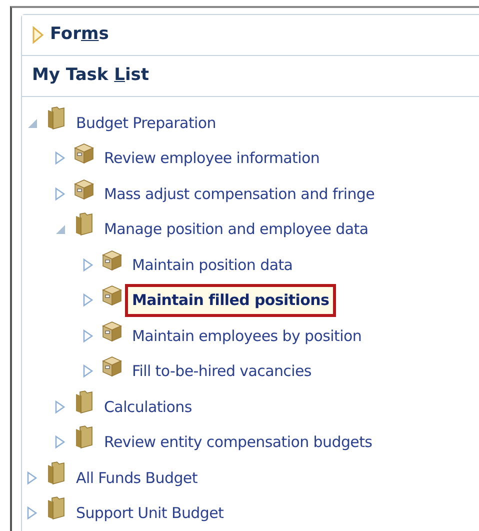 The image size is (479, 531). I want to click on tree-item: Review entity compensation budgets, so click(238, 442).